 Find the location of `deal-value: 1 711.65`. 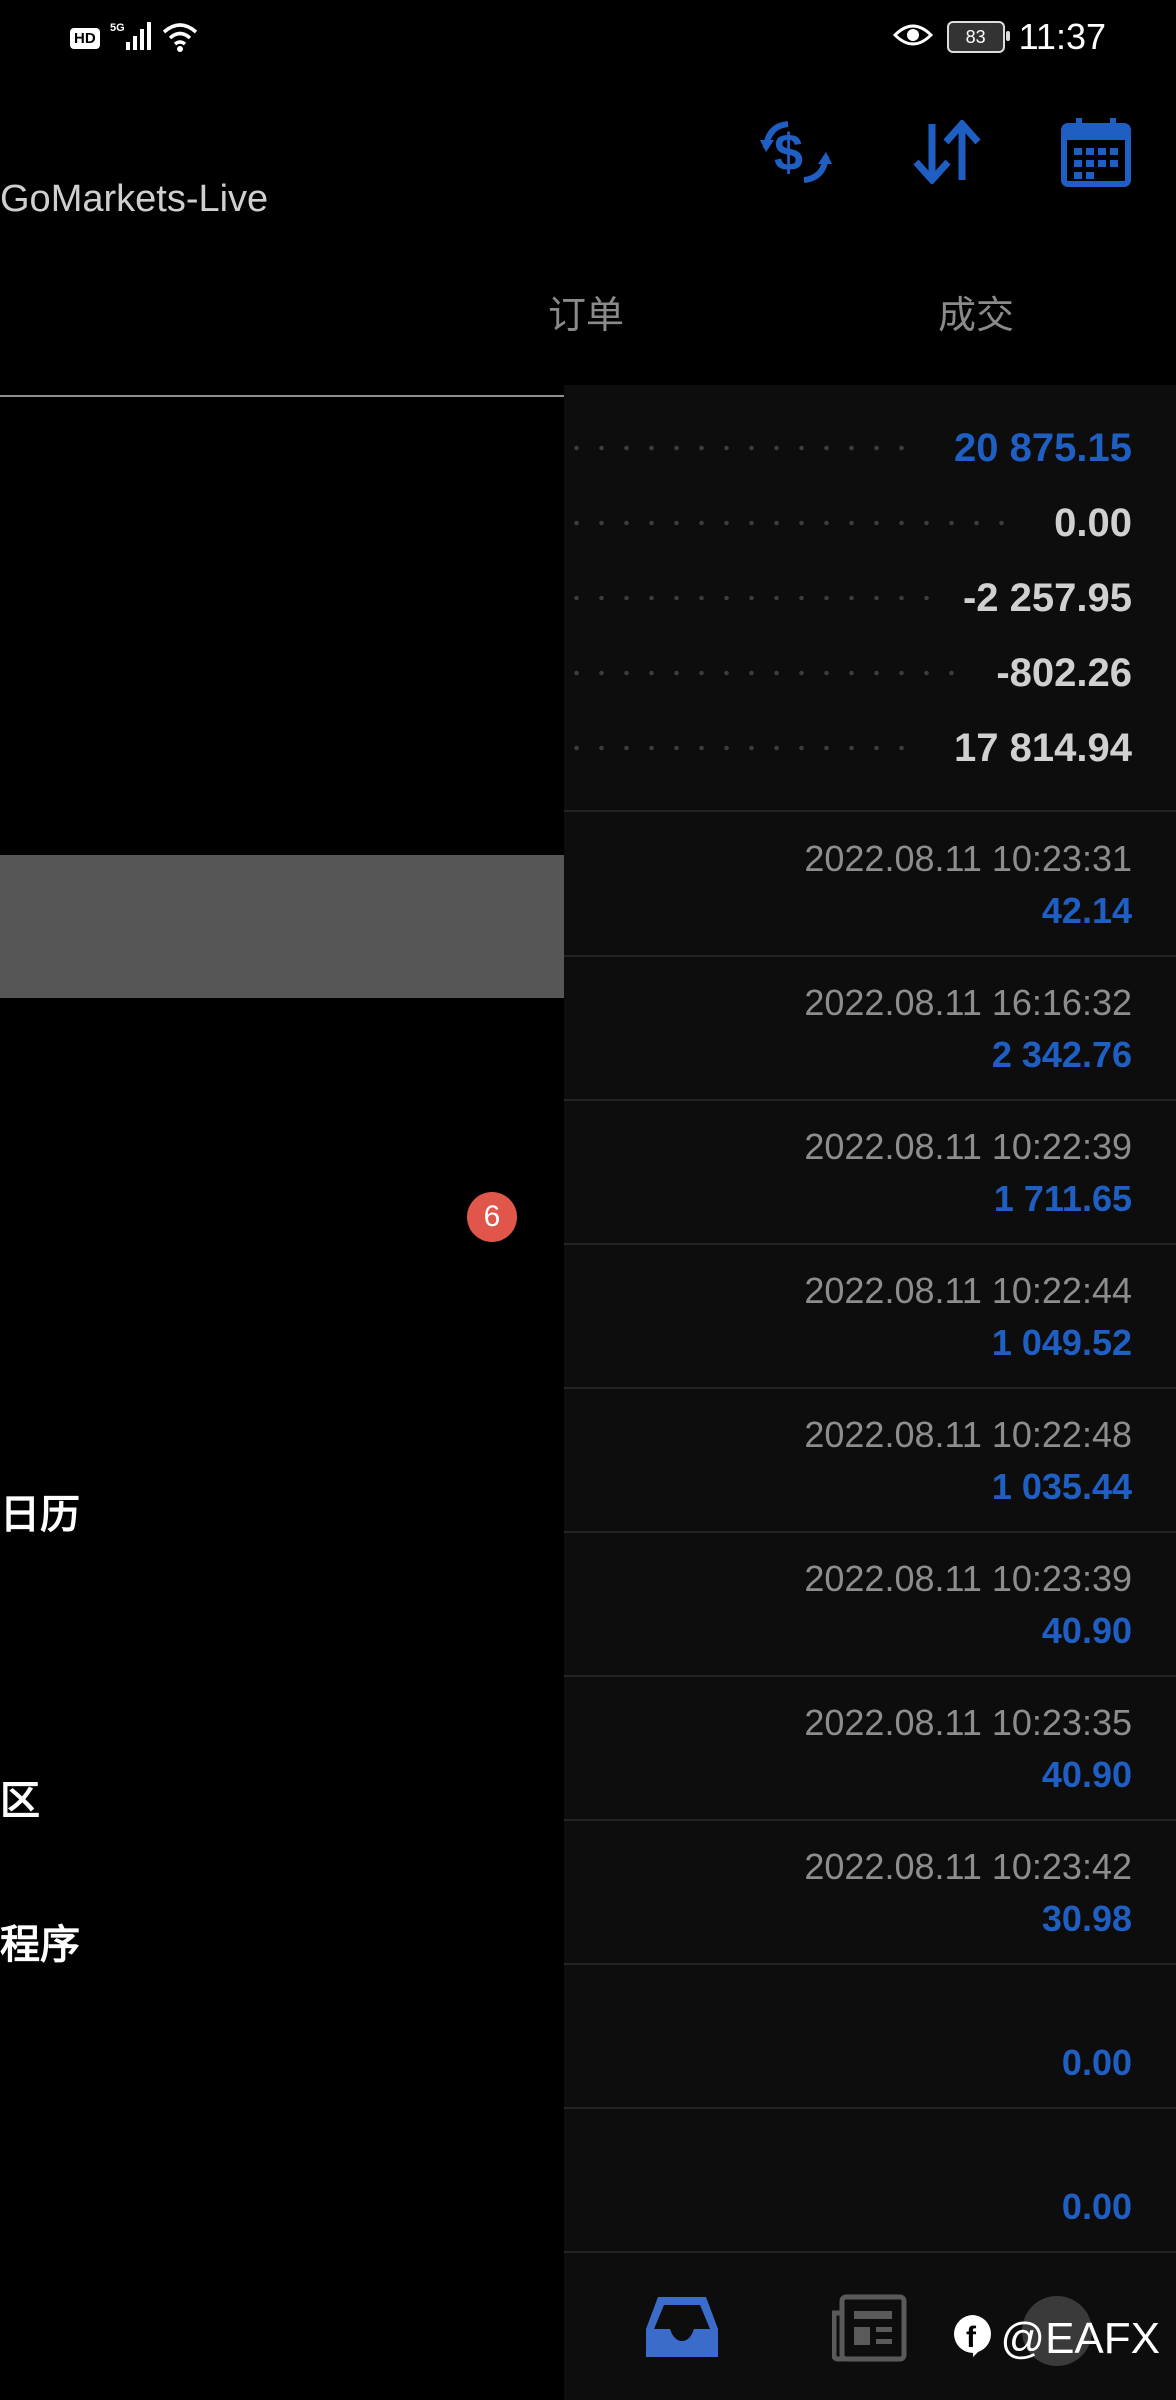

deal-value: 1 711.65 is located at coordinates (1062, 1198).